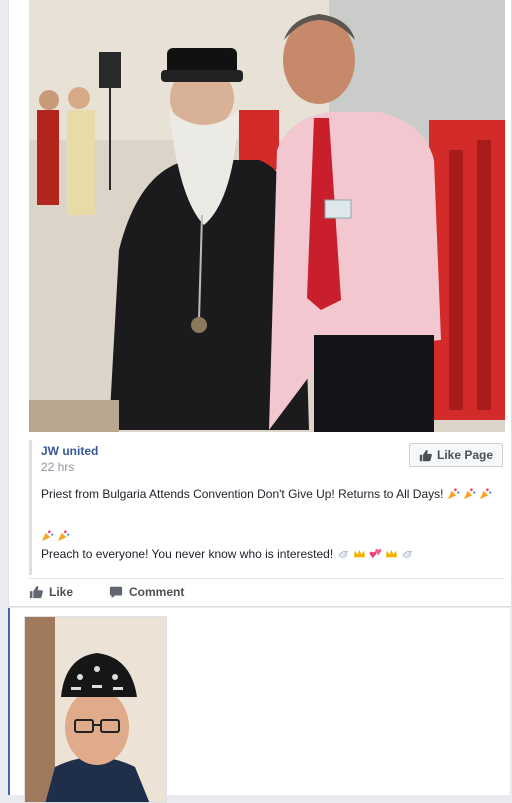  Describe the element at coordinates (267, 578) in the screenshot. I see `actions-divider` at that location.